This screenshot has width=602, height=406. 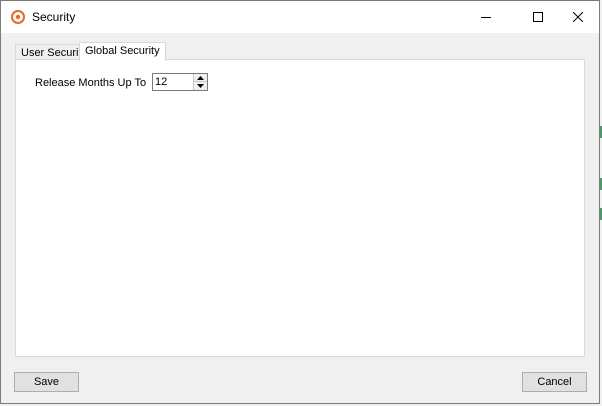 I want to click on save-button: Save, so click(x=46, y=382).